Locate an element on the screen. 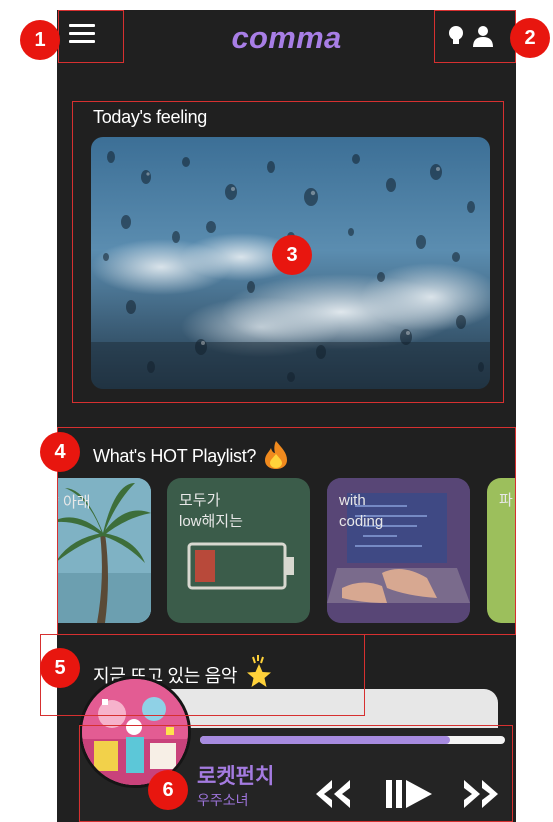 This screenshot has height=822, width=553. annotation-box-player is located at coordinates (296, 773).